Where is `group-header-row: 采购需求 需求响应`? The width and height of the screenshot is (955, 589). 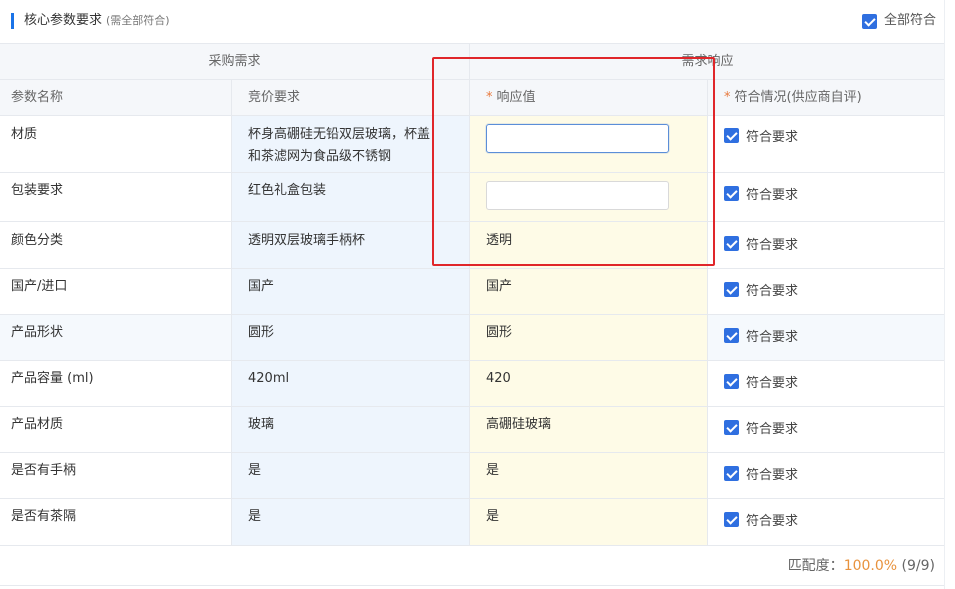
group-header-row: 采购需求 需求响应 is located at coordinates (472, 62).